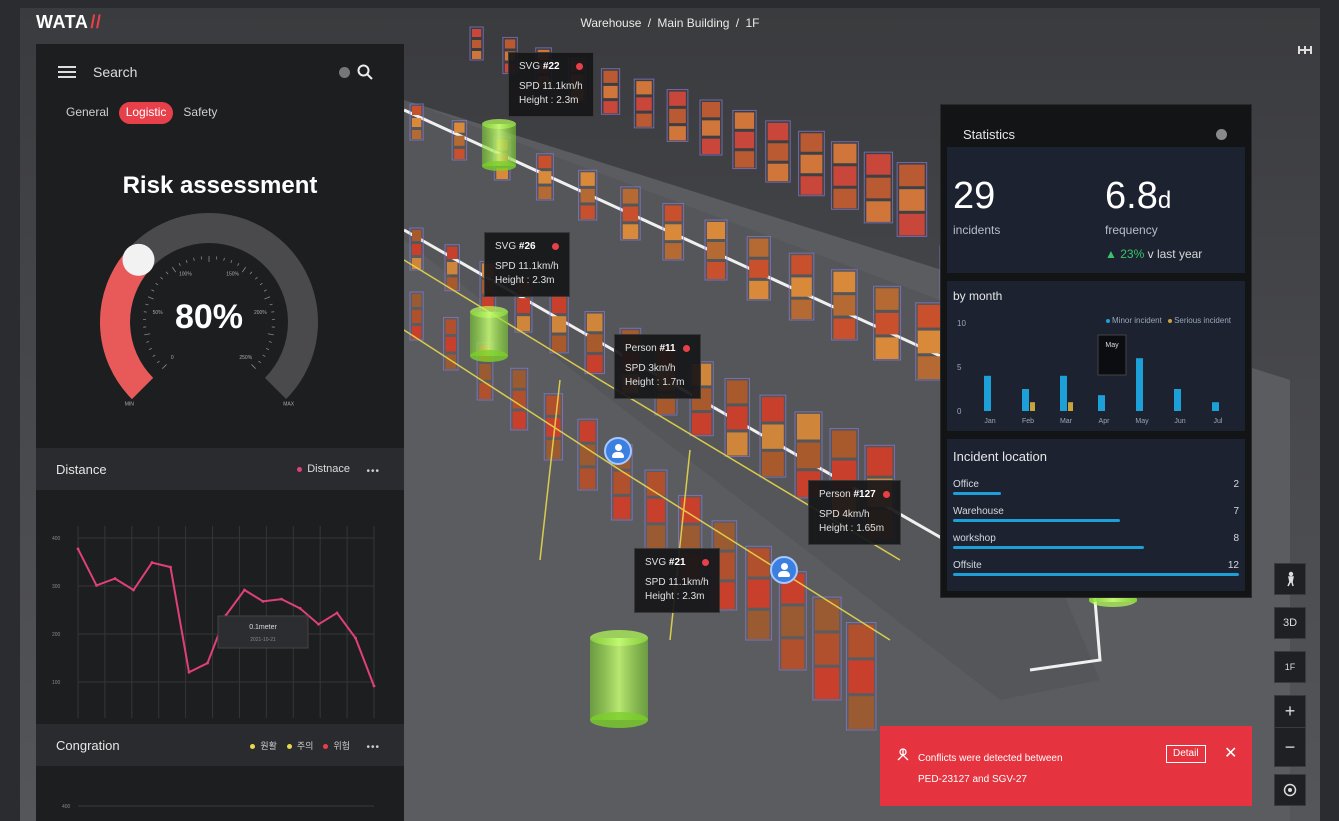 The height and width of the screenshot is (821, 1339). I want to click on location-bar, so click(1096, 574).